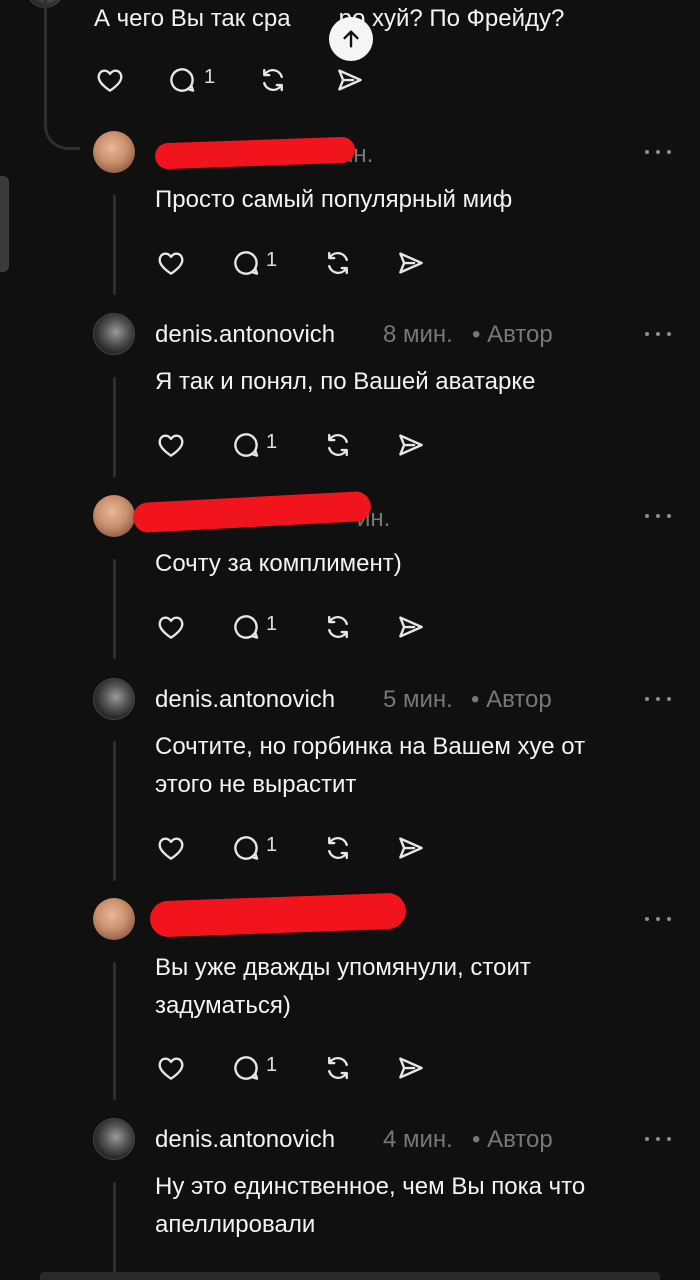  What do you see at coordinates (418, 699) in the screenshot?
I see `comment-time: 5 мин.` at bounding box center [418, 699].